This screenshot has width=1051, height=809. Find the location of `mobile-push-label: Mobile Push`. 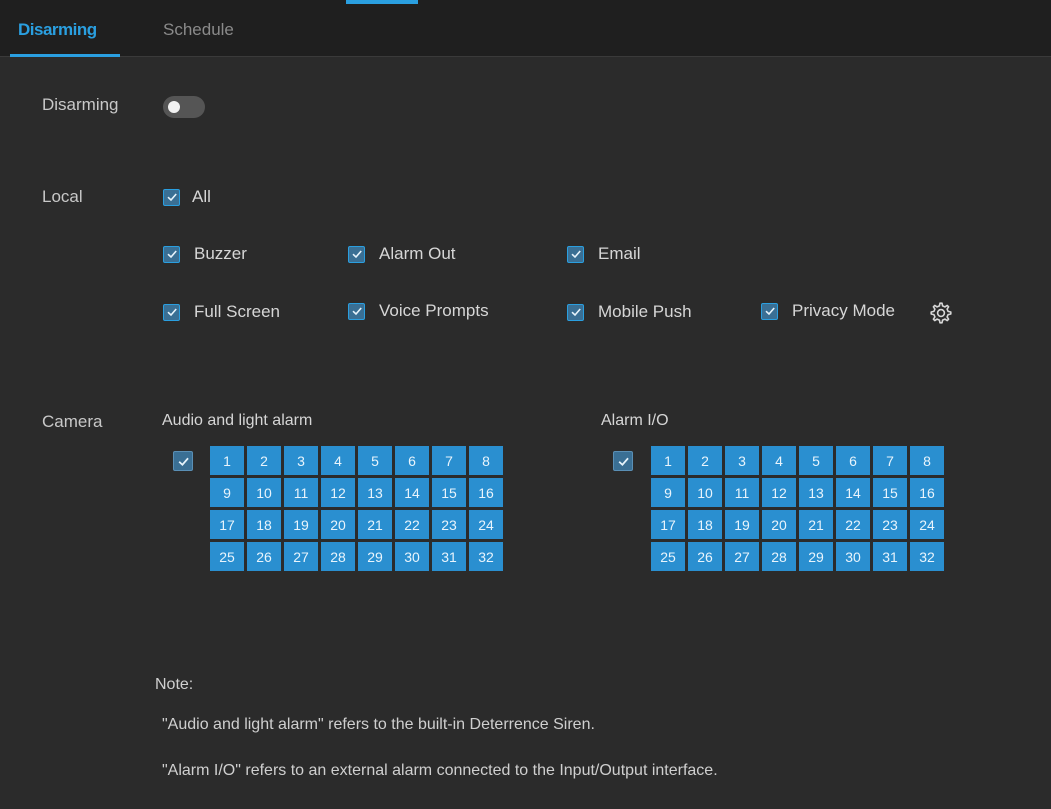

mobile-push-label: Mobile Push is located at coordinates (645, 311).